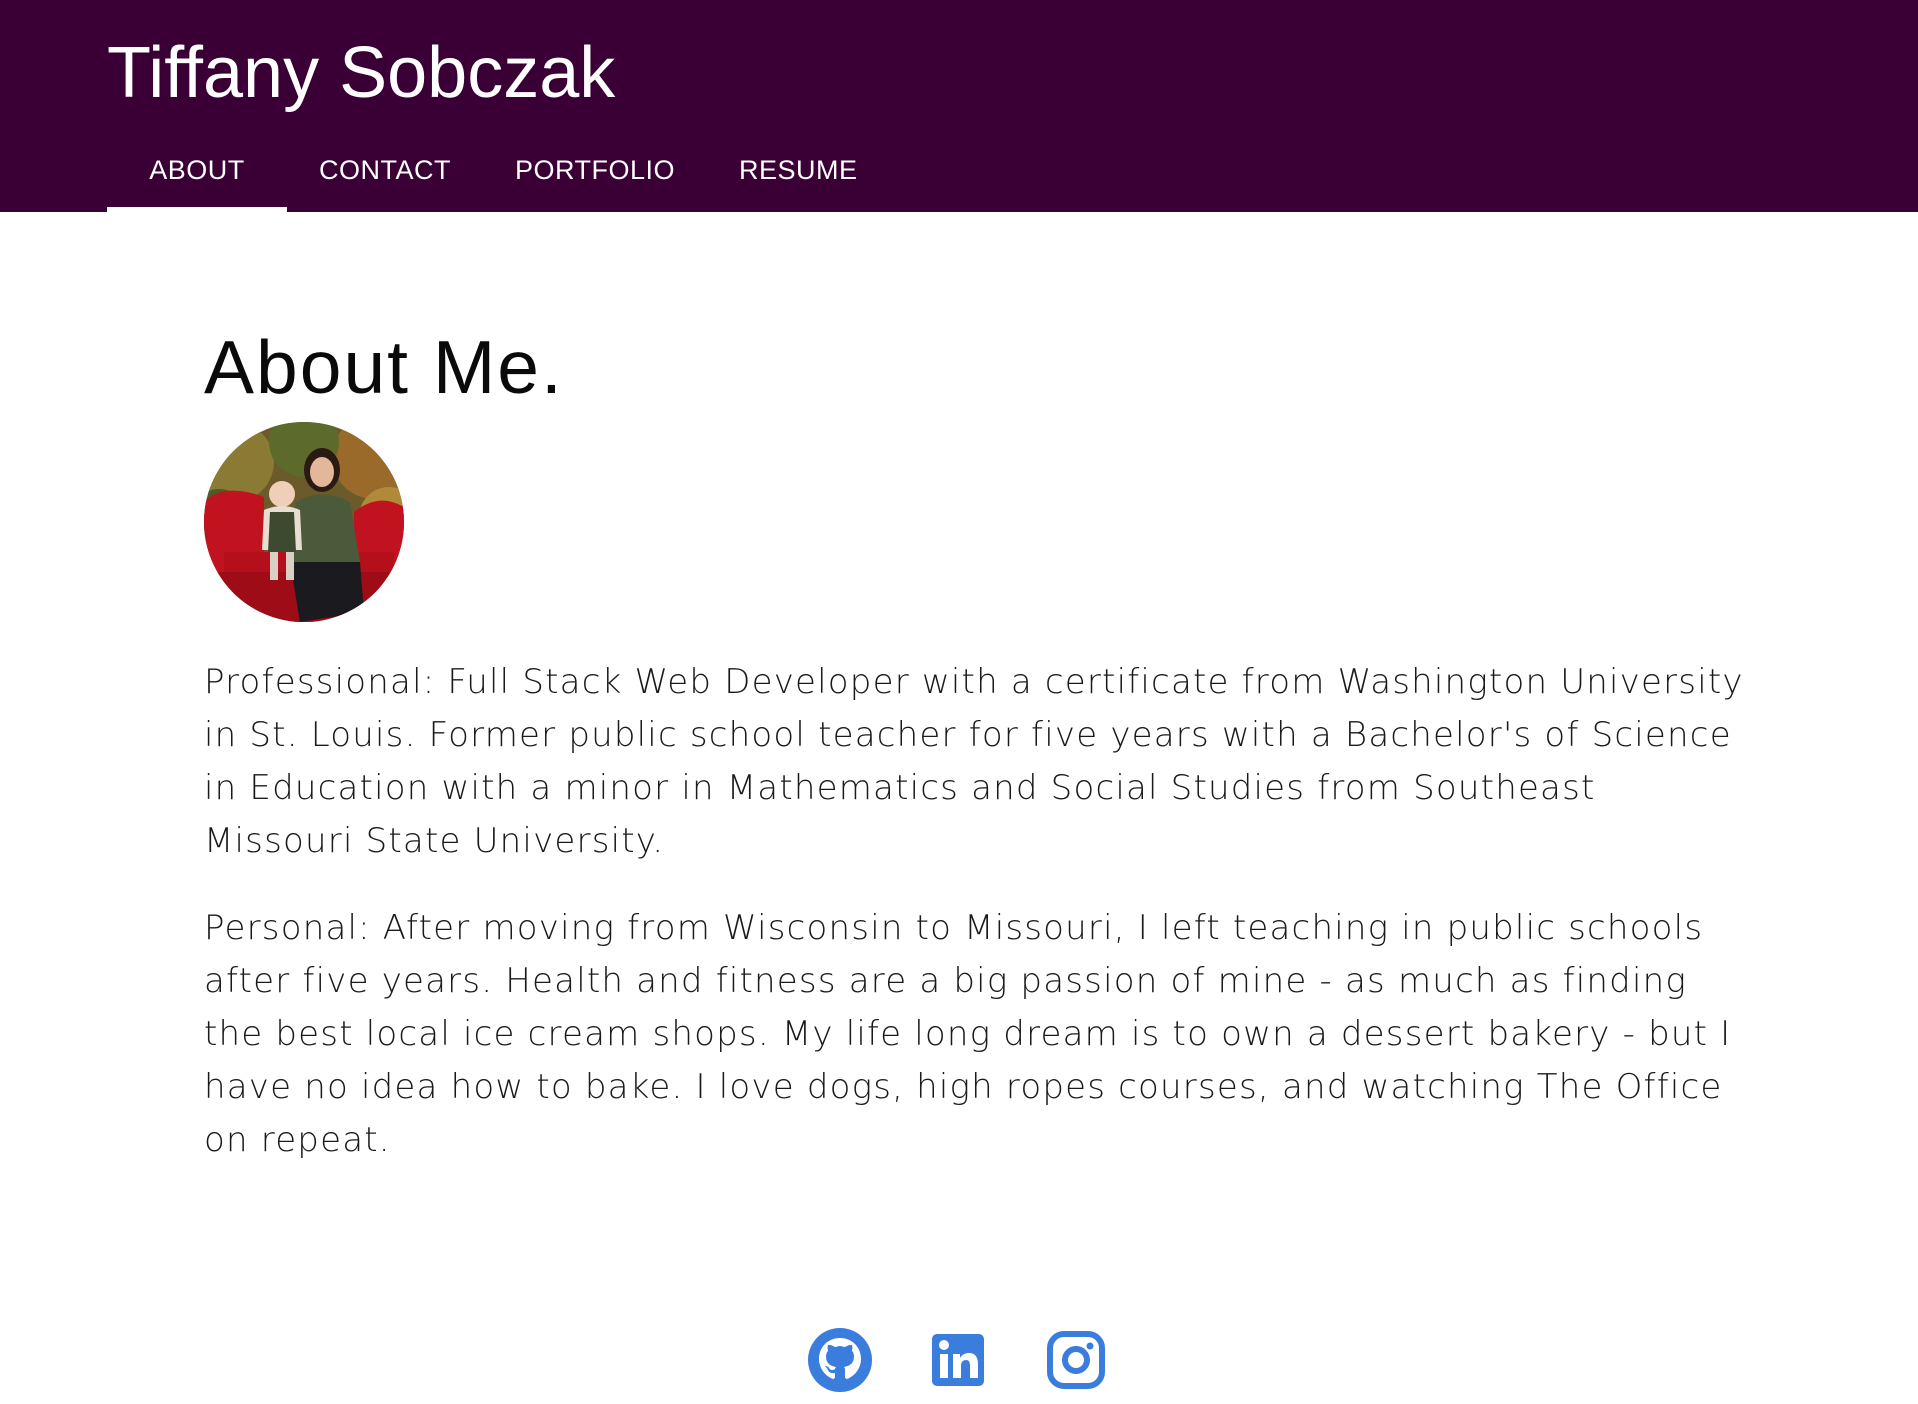  I want to click on profile-photo, so click(304, 522).